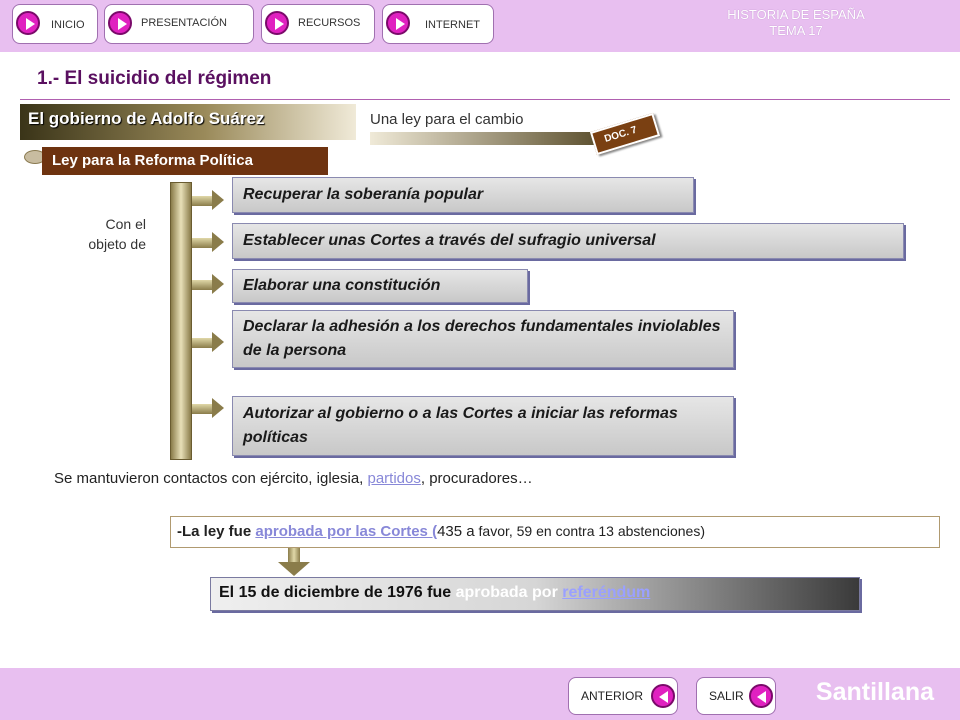 The height and width of the screenshot is (720, 960). Describe the element at coordinates (216, 531) in the screenshot. I see `approval-prefix: -La ley fue` at that location.